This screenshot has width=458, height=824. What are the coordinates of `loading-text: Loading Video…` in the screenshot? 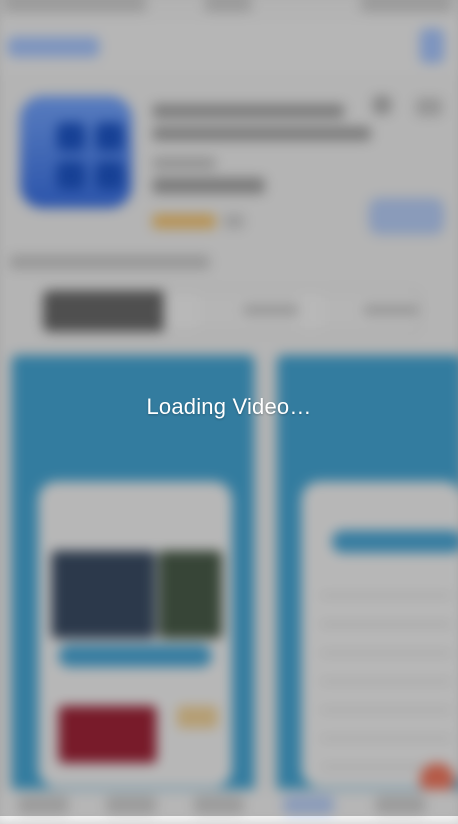 It's located at (229, 406).